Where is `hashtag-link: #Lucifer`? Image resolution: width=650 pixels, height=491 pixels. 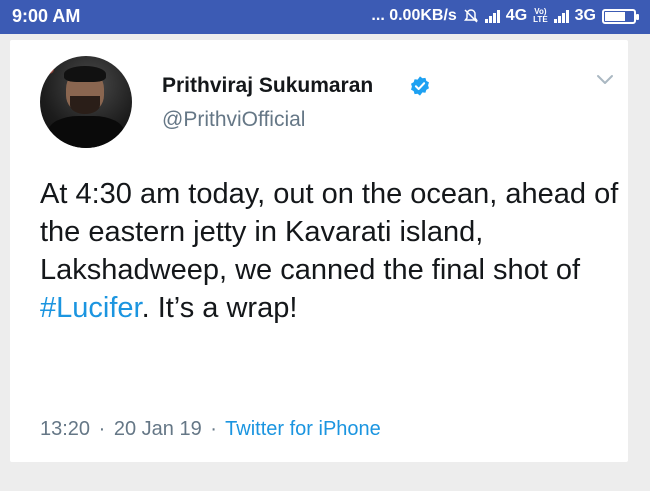
hashtag-link: #Lucifer is located at coordinates (91, 308).